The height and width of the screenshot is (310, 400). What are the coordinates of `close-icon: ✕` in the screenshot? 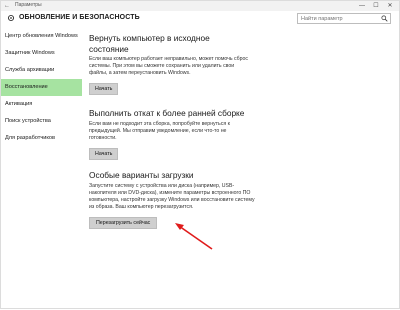 It's located at (390, 6).